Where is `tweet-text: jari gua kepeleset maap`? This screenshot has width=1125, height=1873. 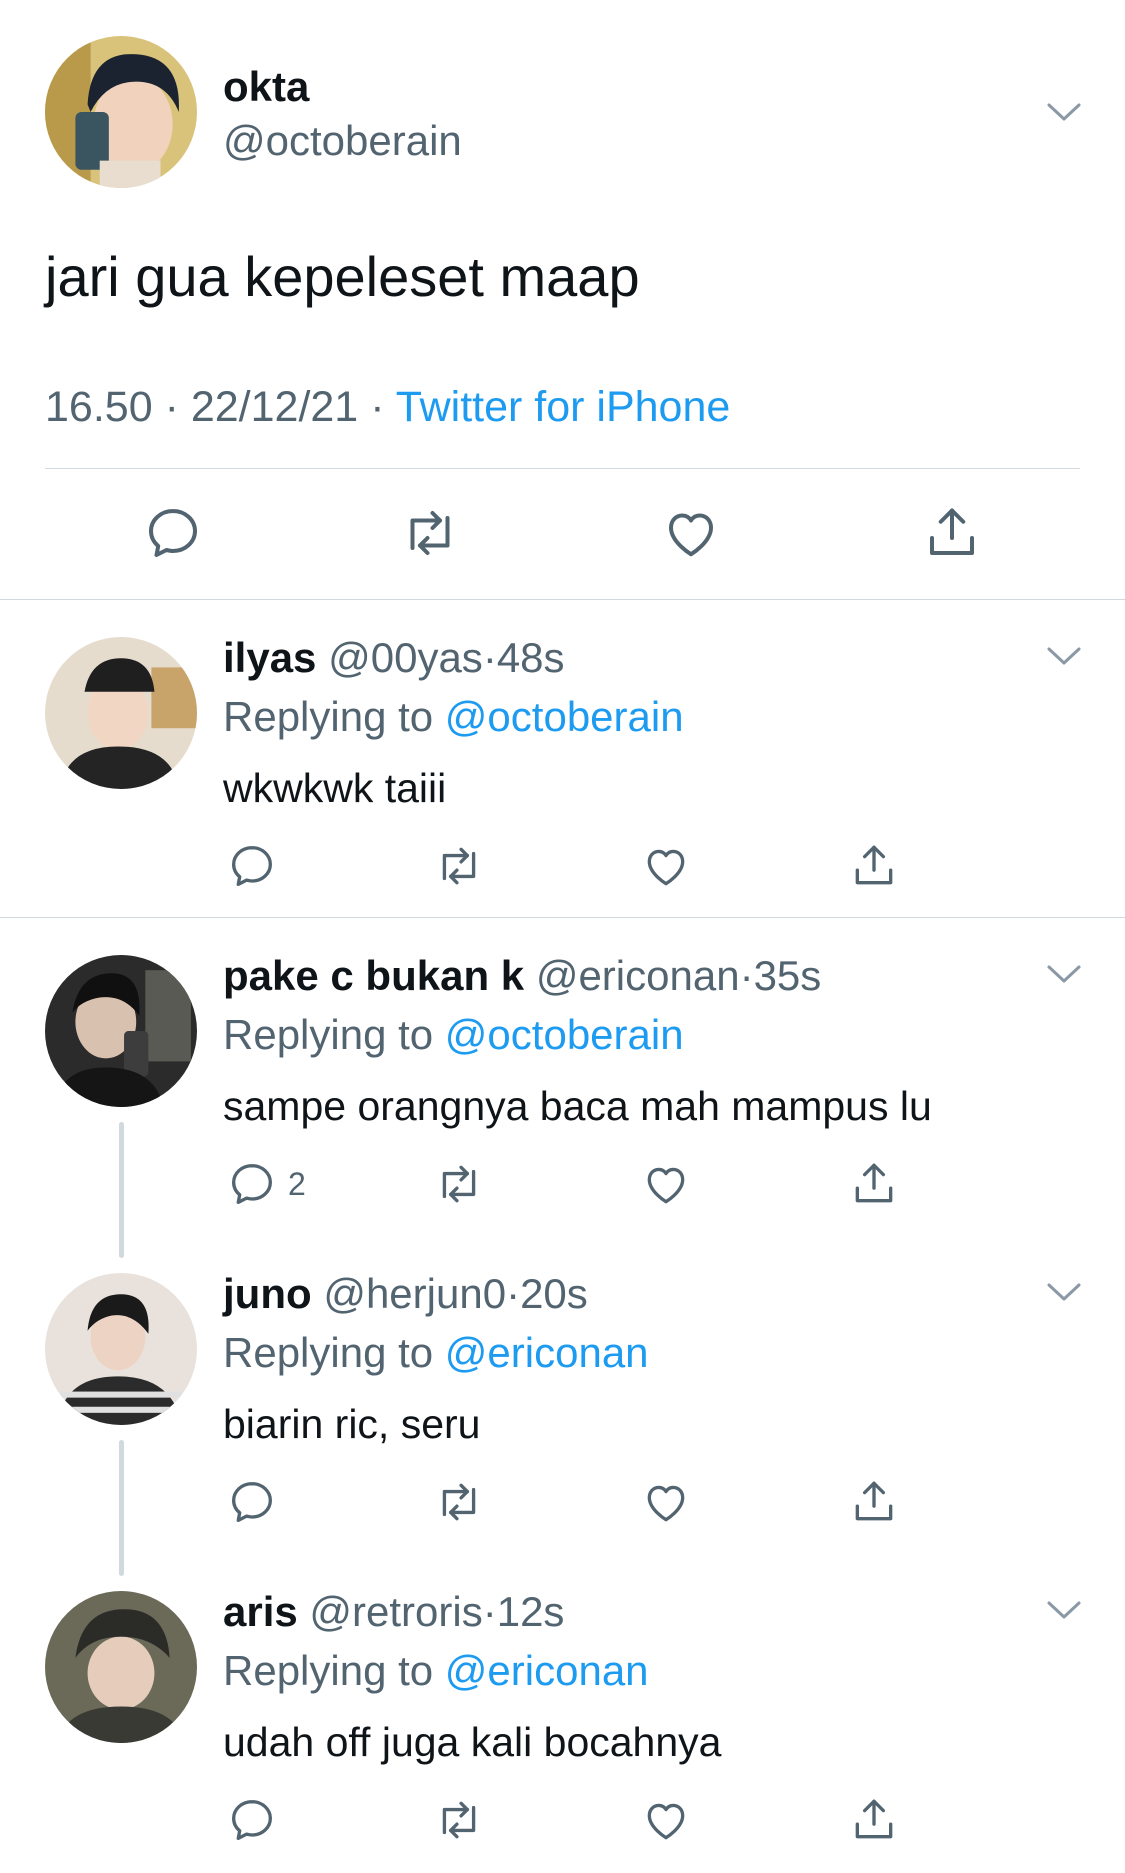 tweet-text: jari gua kepeleset maap is located at coordinates (342, 276).